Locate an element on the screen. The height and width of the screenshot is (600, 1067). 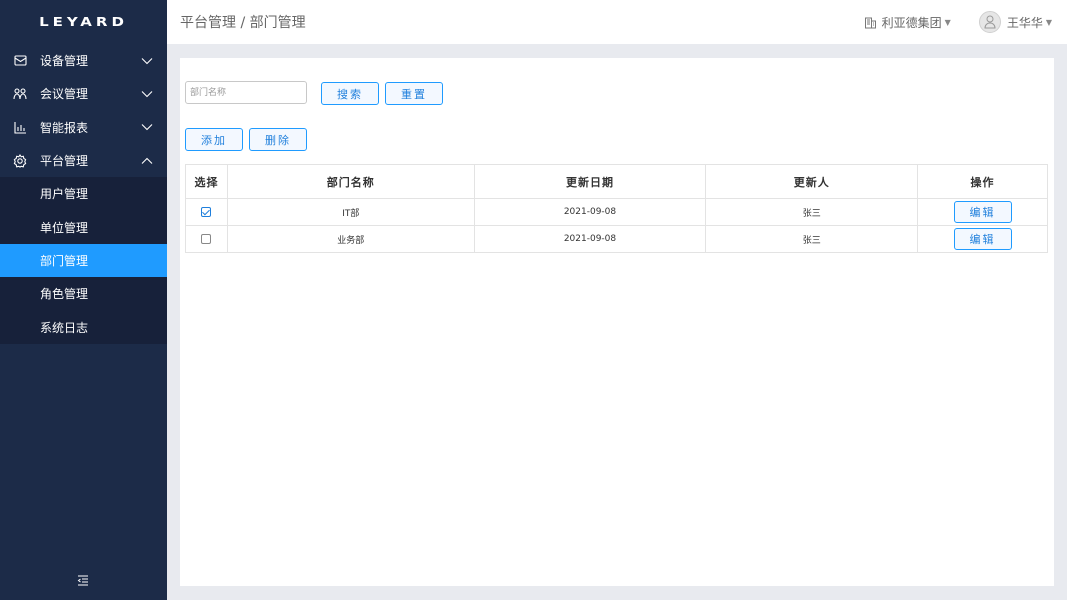
device-icon is located at coordinates (20, 61).